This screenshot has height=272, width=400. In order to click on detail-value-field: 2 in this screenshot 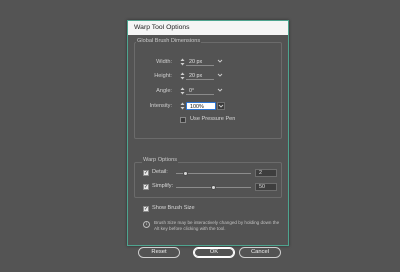, I will do `click(266, 173)`.